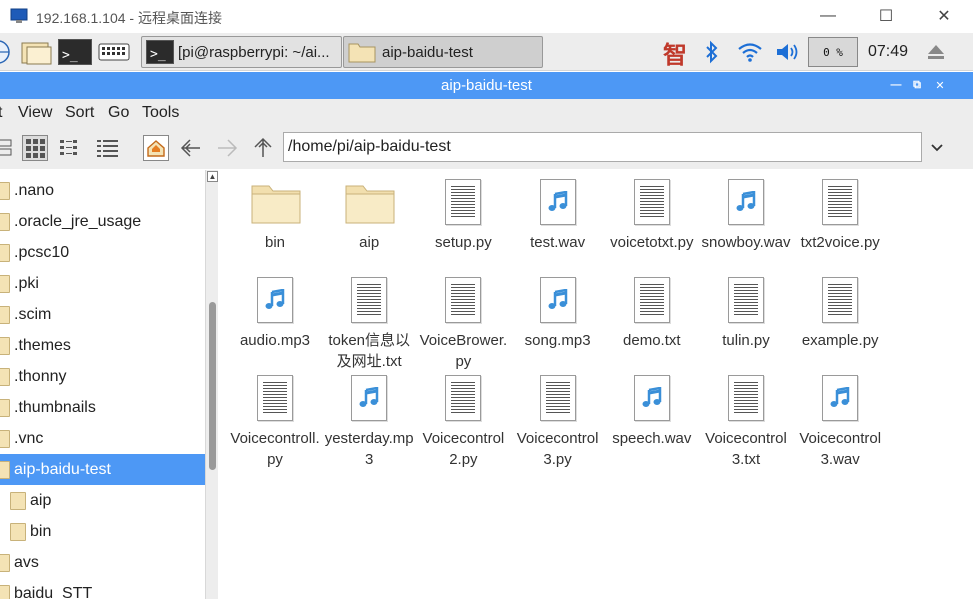 This screenshot has height=599, width=973. I want to click on fm-minimize-button: —, so click(896, 85).